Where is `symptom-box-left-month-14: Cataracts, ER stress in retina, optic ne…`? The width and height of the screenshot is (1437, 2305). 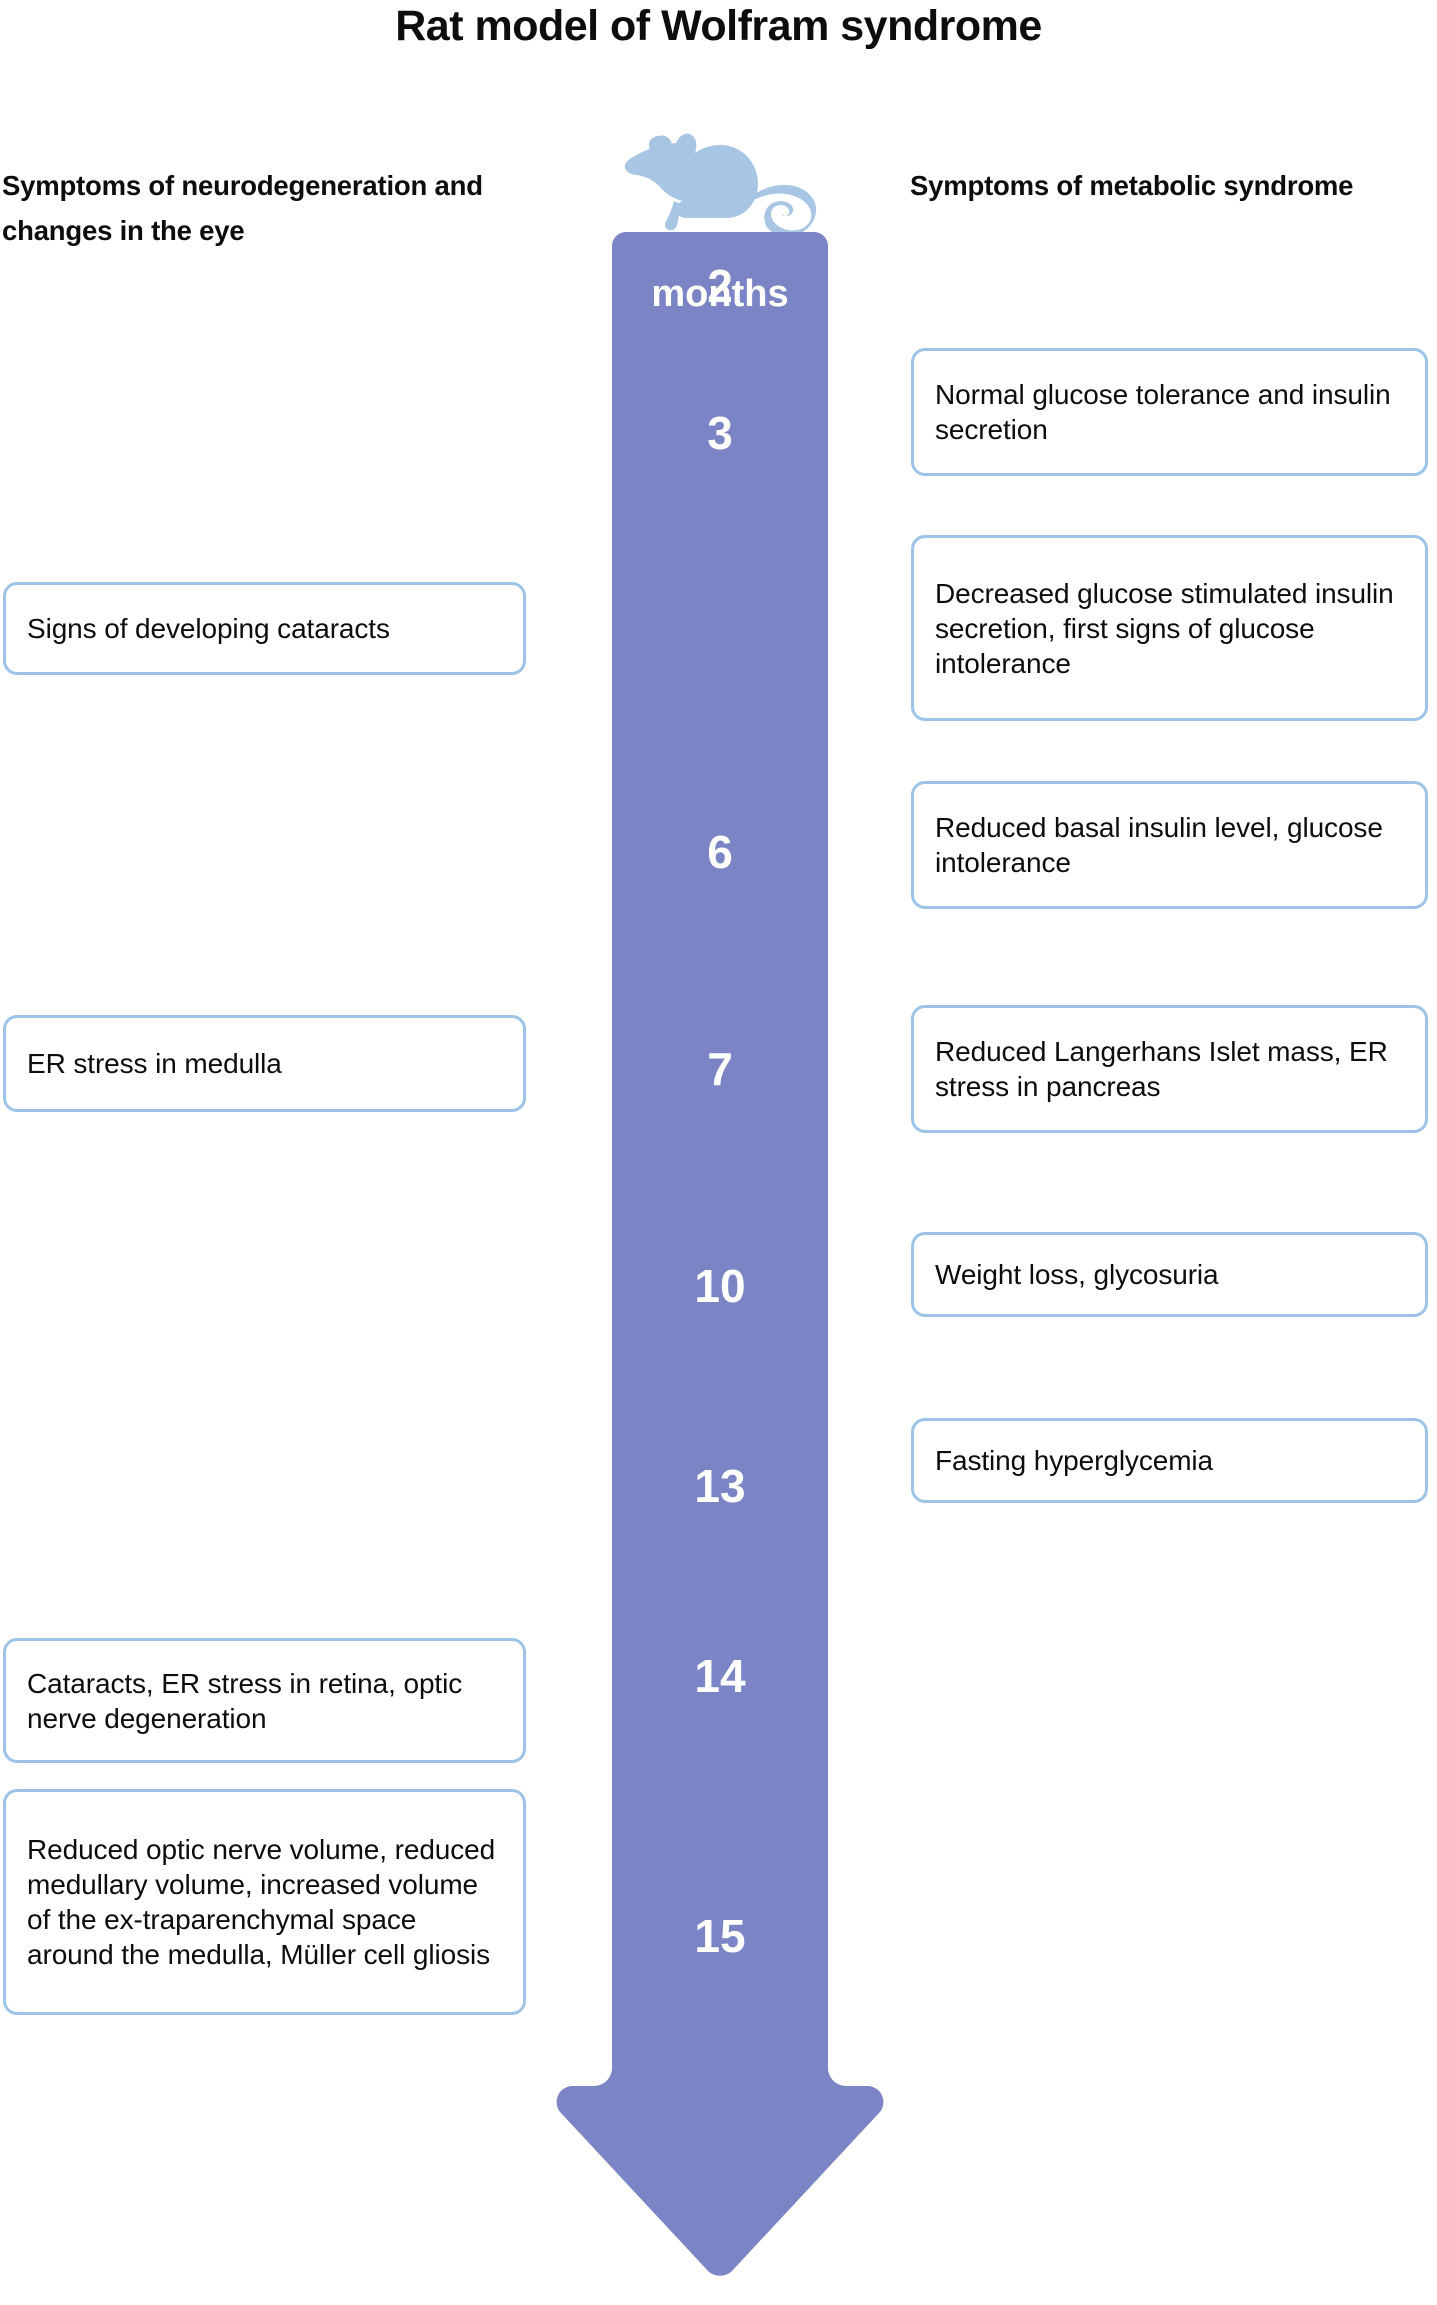
symptom-box-left-month-14: Cataracts, ER stress in retina, optic ne… is located at coordinates (264, 1700).